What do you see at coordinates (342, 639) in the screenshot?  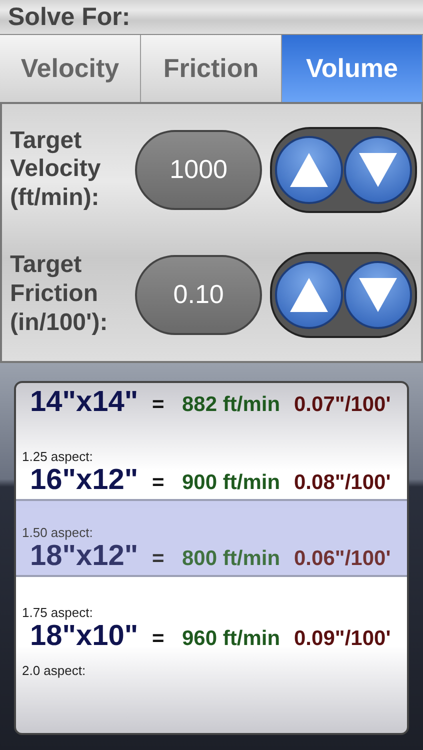 I see `friction-value: 0.09"/100'` at bounding box center [342, 639].